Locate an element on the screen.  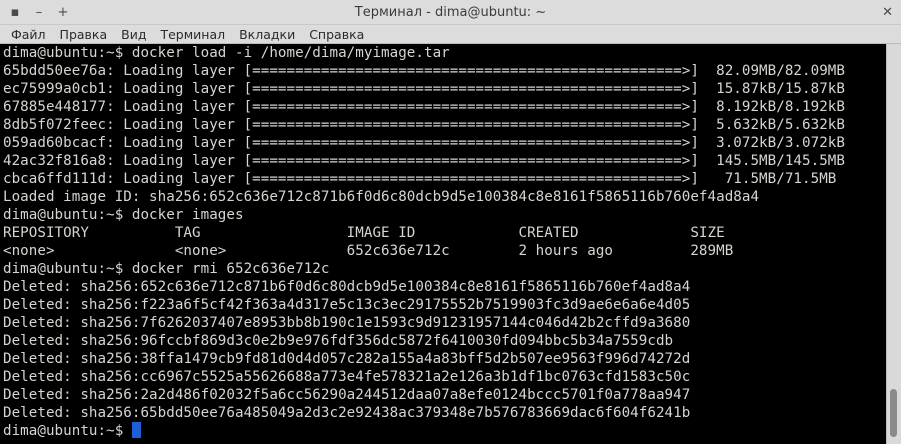
menu-bar: Файл Правка Вид Терминал Вкладки Справка is located at coordinates (450, 34).